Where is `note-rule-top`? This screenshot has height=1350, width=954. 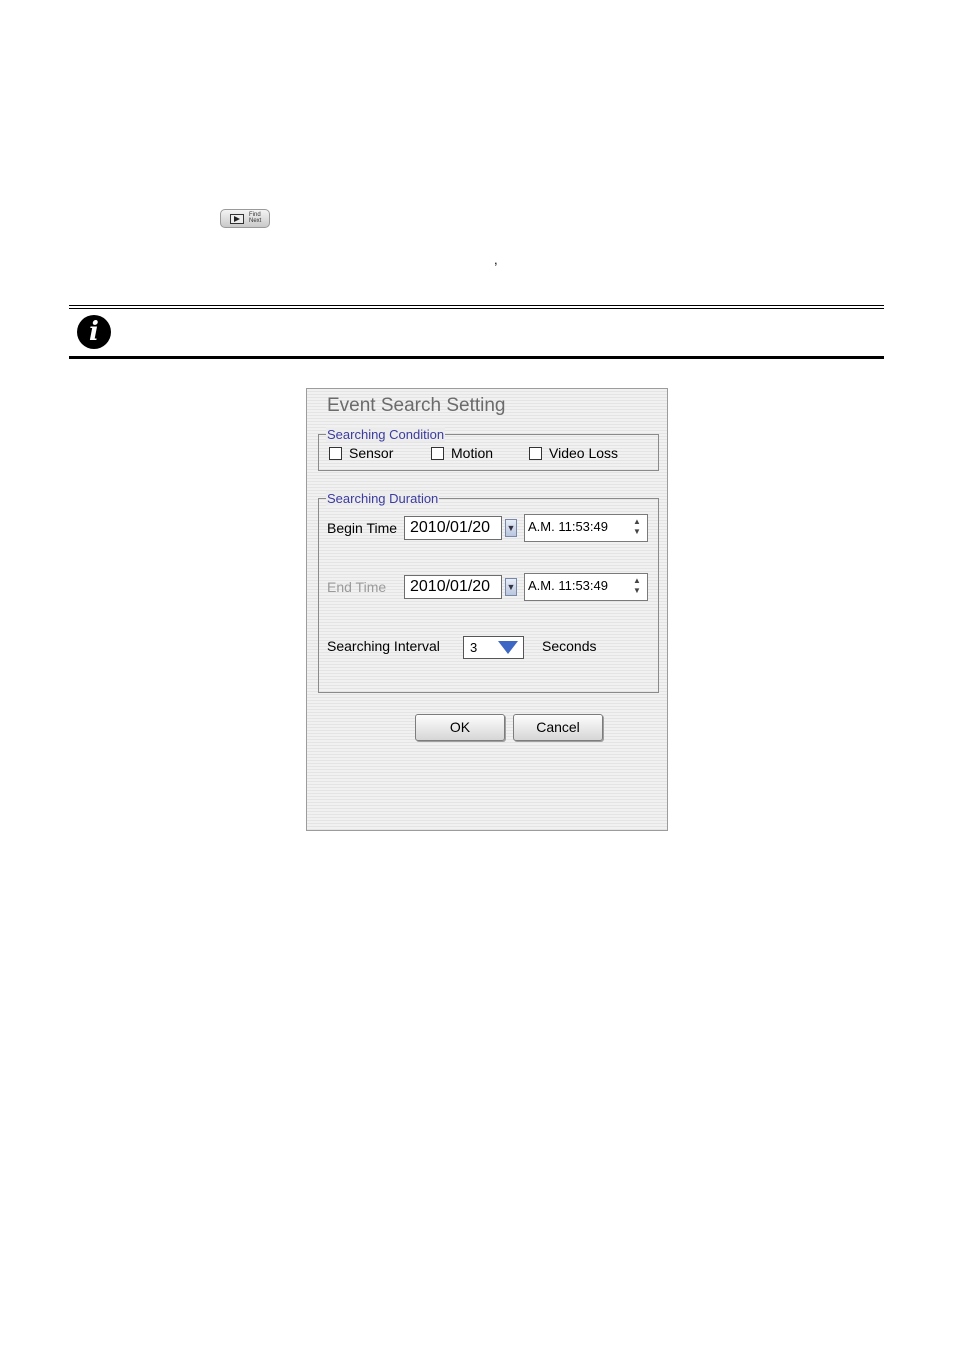
note-rule-top is located at coordinates (476, 305).